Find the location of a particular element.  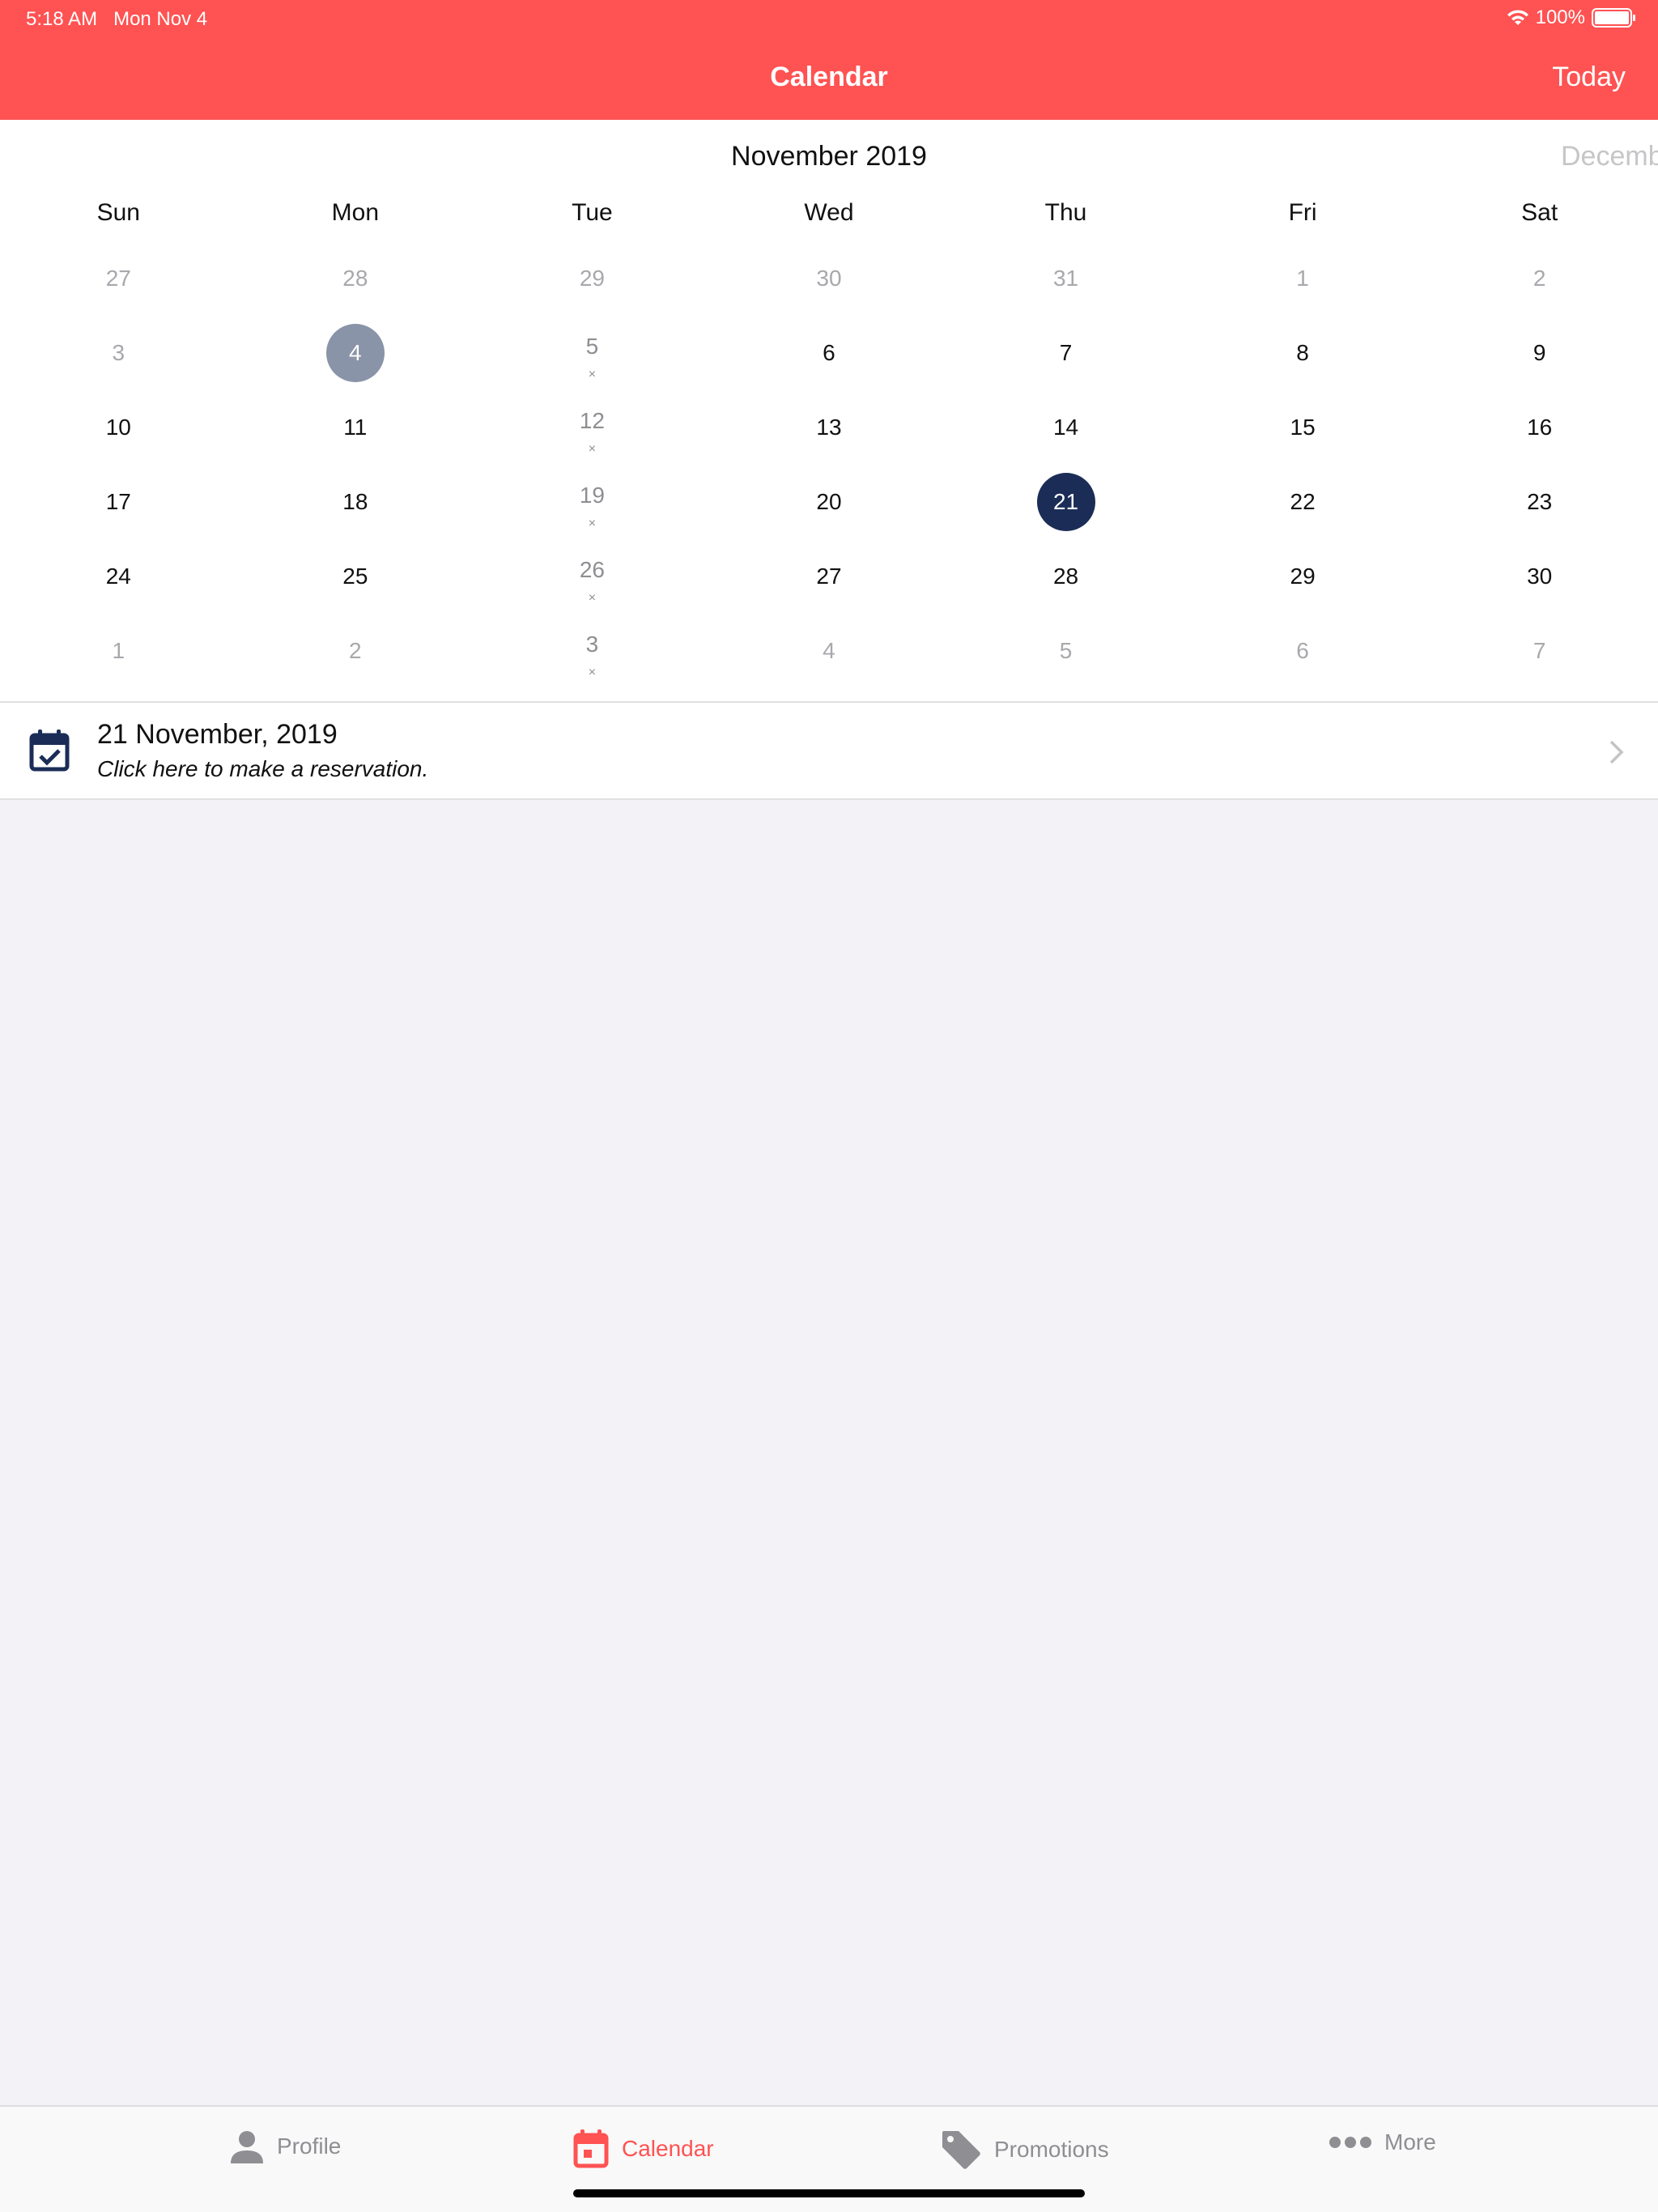

calendar-check-icon is located at coordinates (49, 751).